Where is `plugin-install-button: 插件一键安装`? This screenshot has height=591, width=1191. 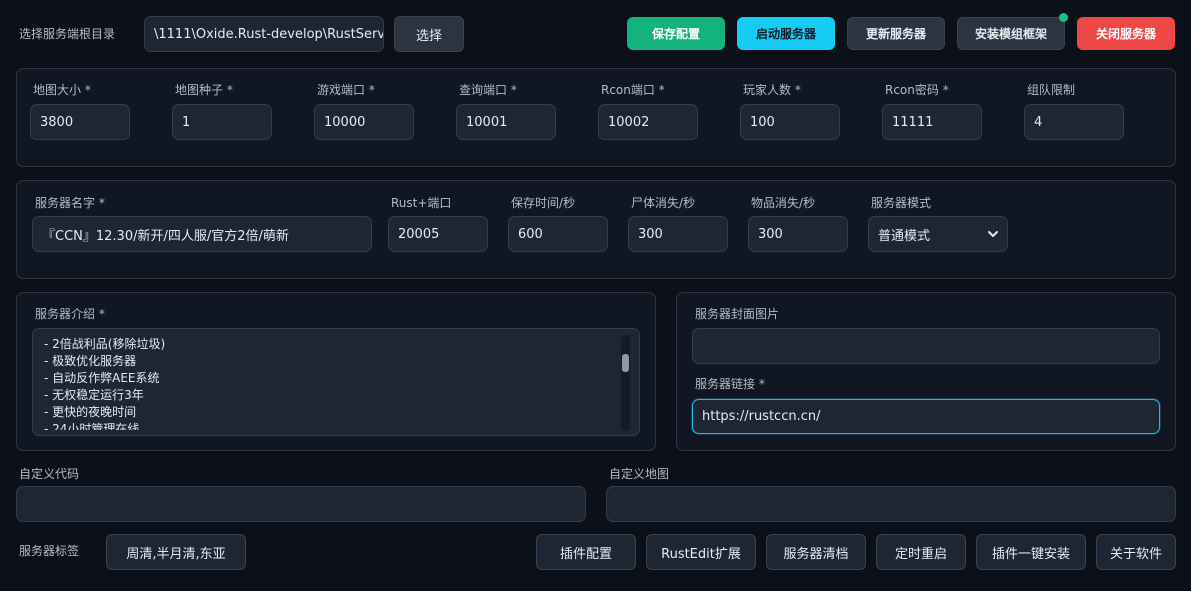 plugin-install-button: 插件一键安装 is located at coordinates (1031, 552).